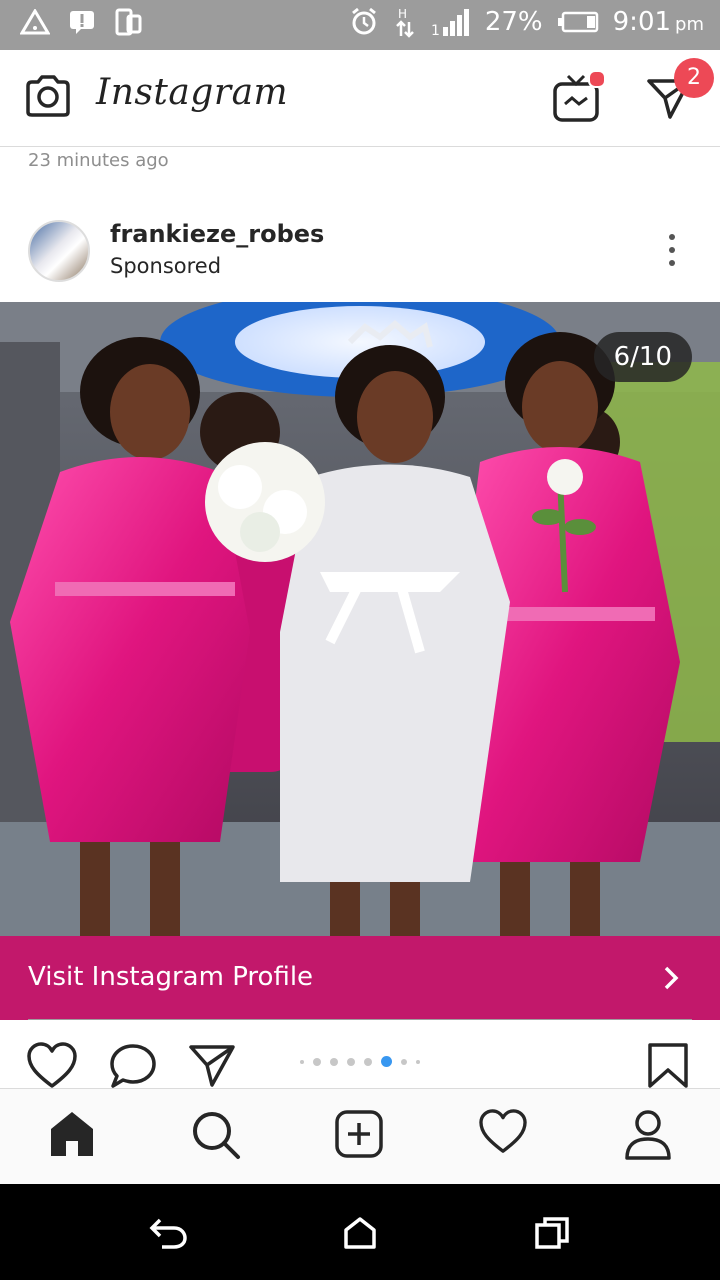  I want to click on app-logo: Instagram, so click(192, 92).